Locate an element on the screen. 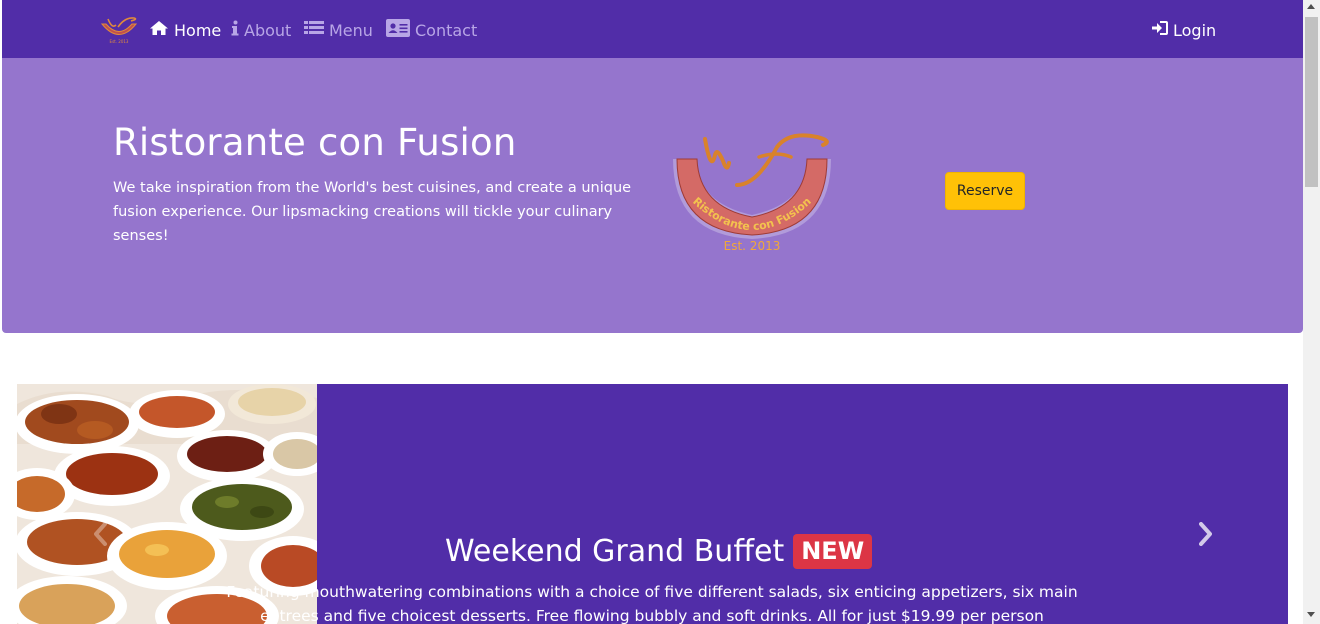 This screenshot has height=624, width=1320. scroll-down-arrow-icon is located at coordinates (1311, 614).